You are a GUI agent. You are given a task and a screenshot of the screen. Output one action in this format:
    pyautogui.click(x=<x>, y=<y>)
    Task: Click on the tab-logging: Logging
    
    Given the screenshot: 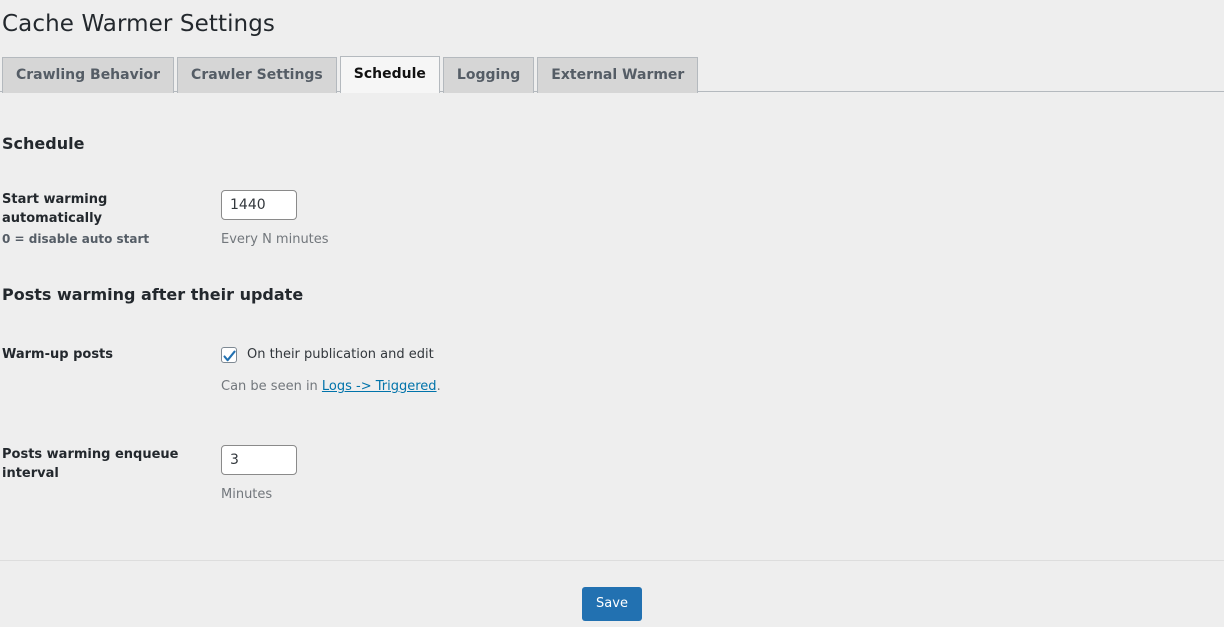 What is the action you would take?
    pyautogui.click(x=488, y=75)
    